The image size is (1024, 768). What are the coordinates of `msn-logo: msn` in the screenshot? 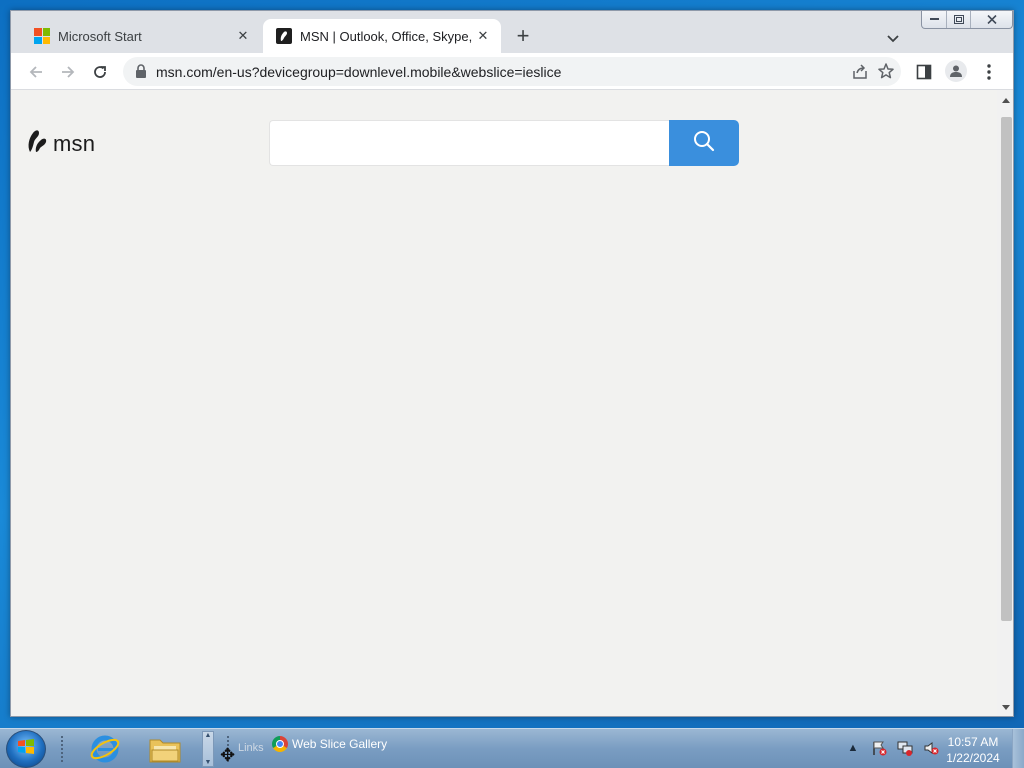 It's located at (61, 143).